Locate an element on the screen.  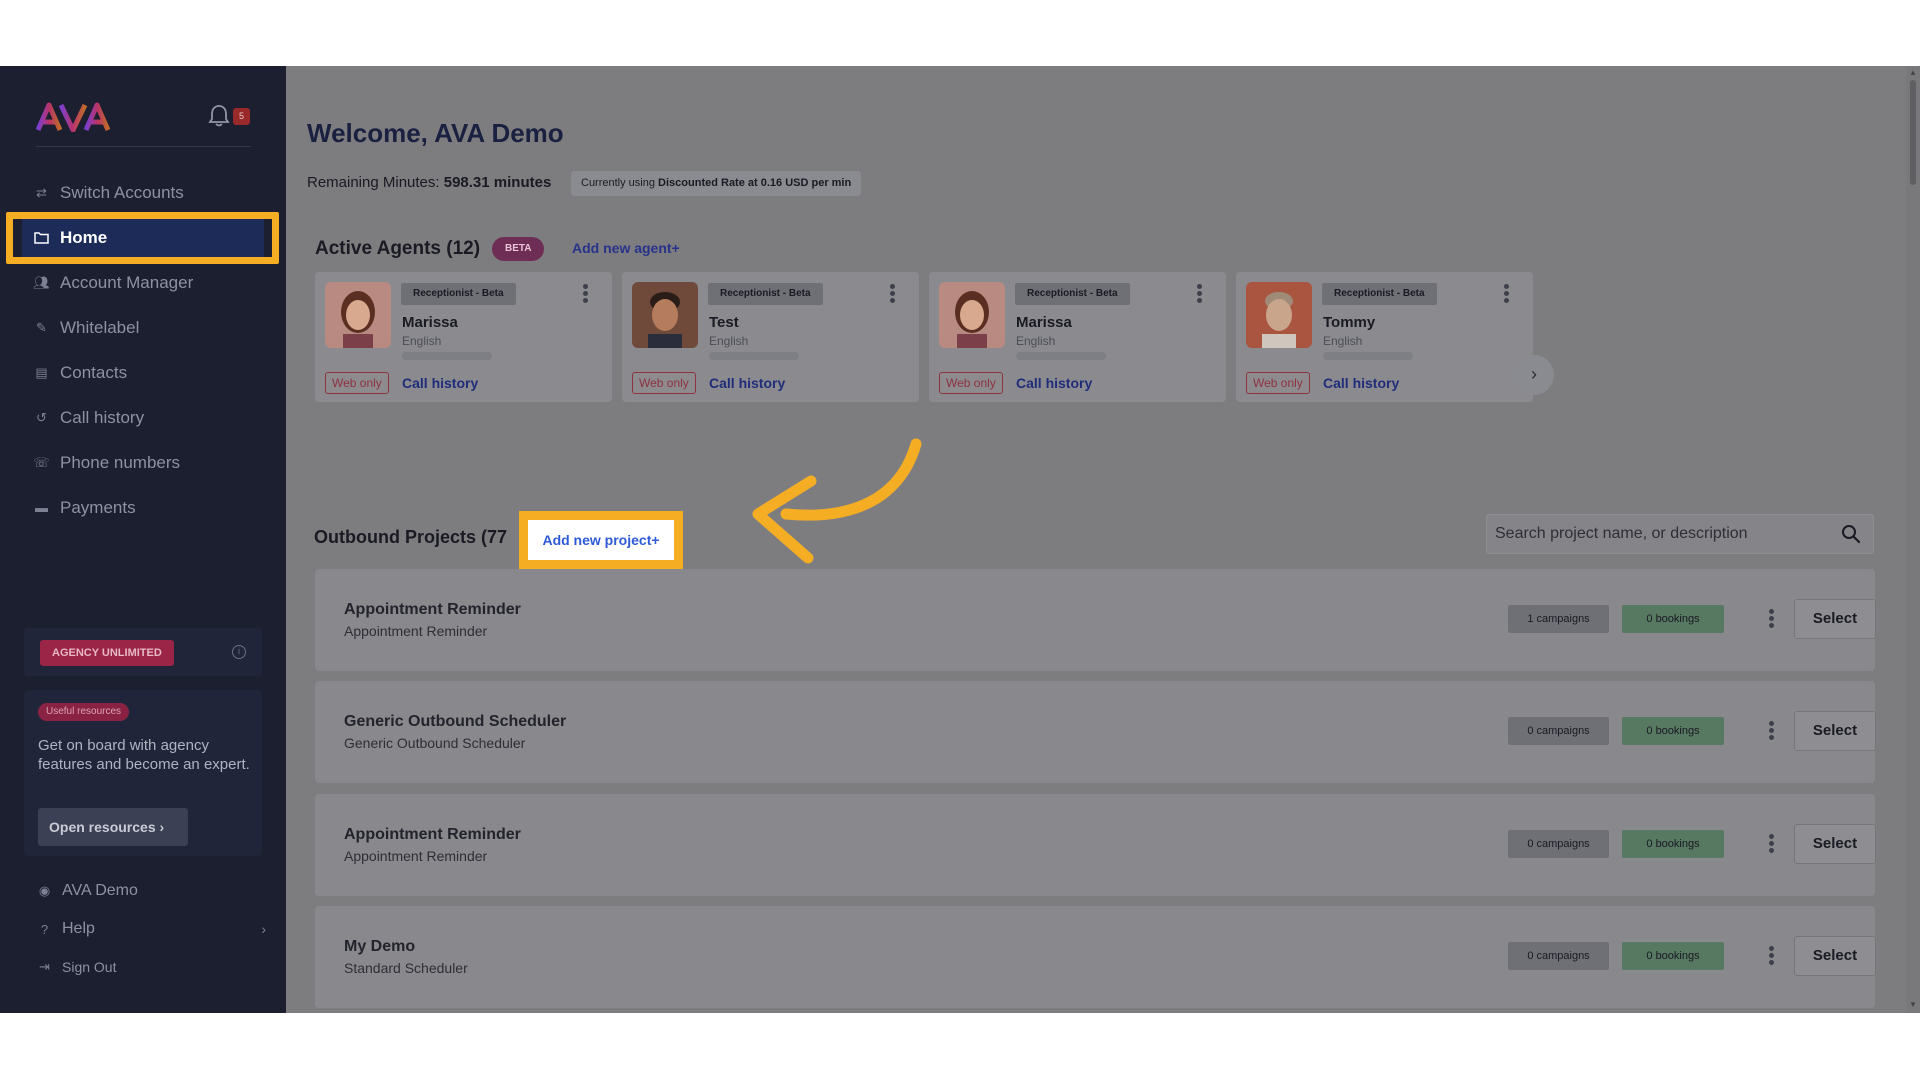
folder-icon is located at coordinates (41, 237).